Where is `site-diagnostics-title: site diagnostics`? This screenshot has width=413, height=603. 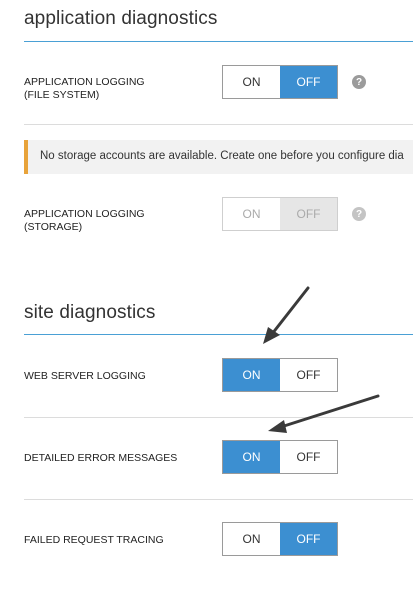
site-diagnostics-title: site diagnostics is located at coordinates (90, 312).